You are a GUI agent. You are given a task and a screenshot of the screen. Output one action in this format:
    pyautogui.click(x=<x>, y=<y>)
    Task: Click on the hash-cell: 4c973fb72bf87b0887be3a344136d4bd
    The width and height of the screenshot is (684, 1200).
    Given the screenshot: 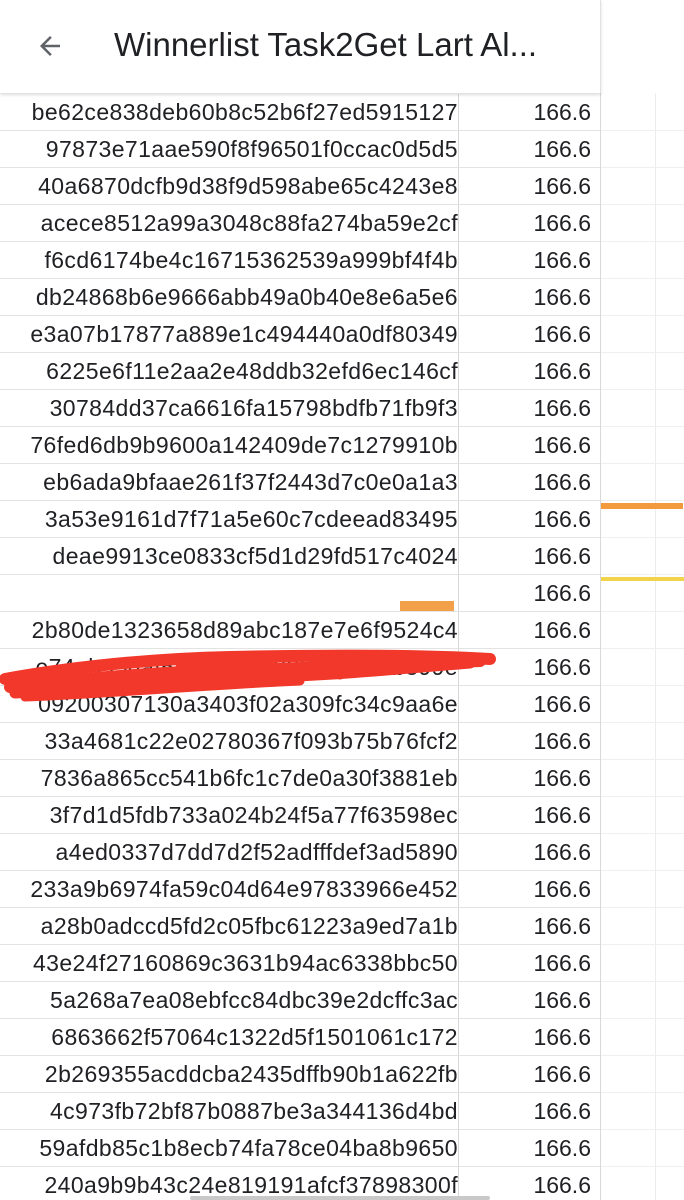 What is the action you would take?
    pyautogui.click(x=229, y=1111)
    